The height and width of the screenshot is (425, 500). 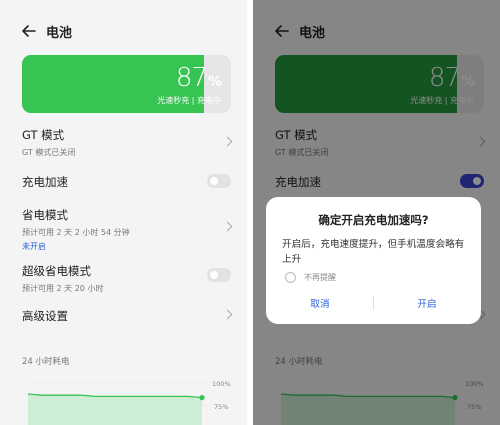 I want to click on cancel-button: 取消, so click(x=320, y=303).